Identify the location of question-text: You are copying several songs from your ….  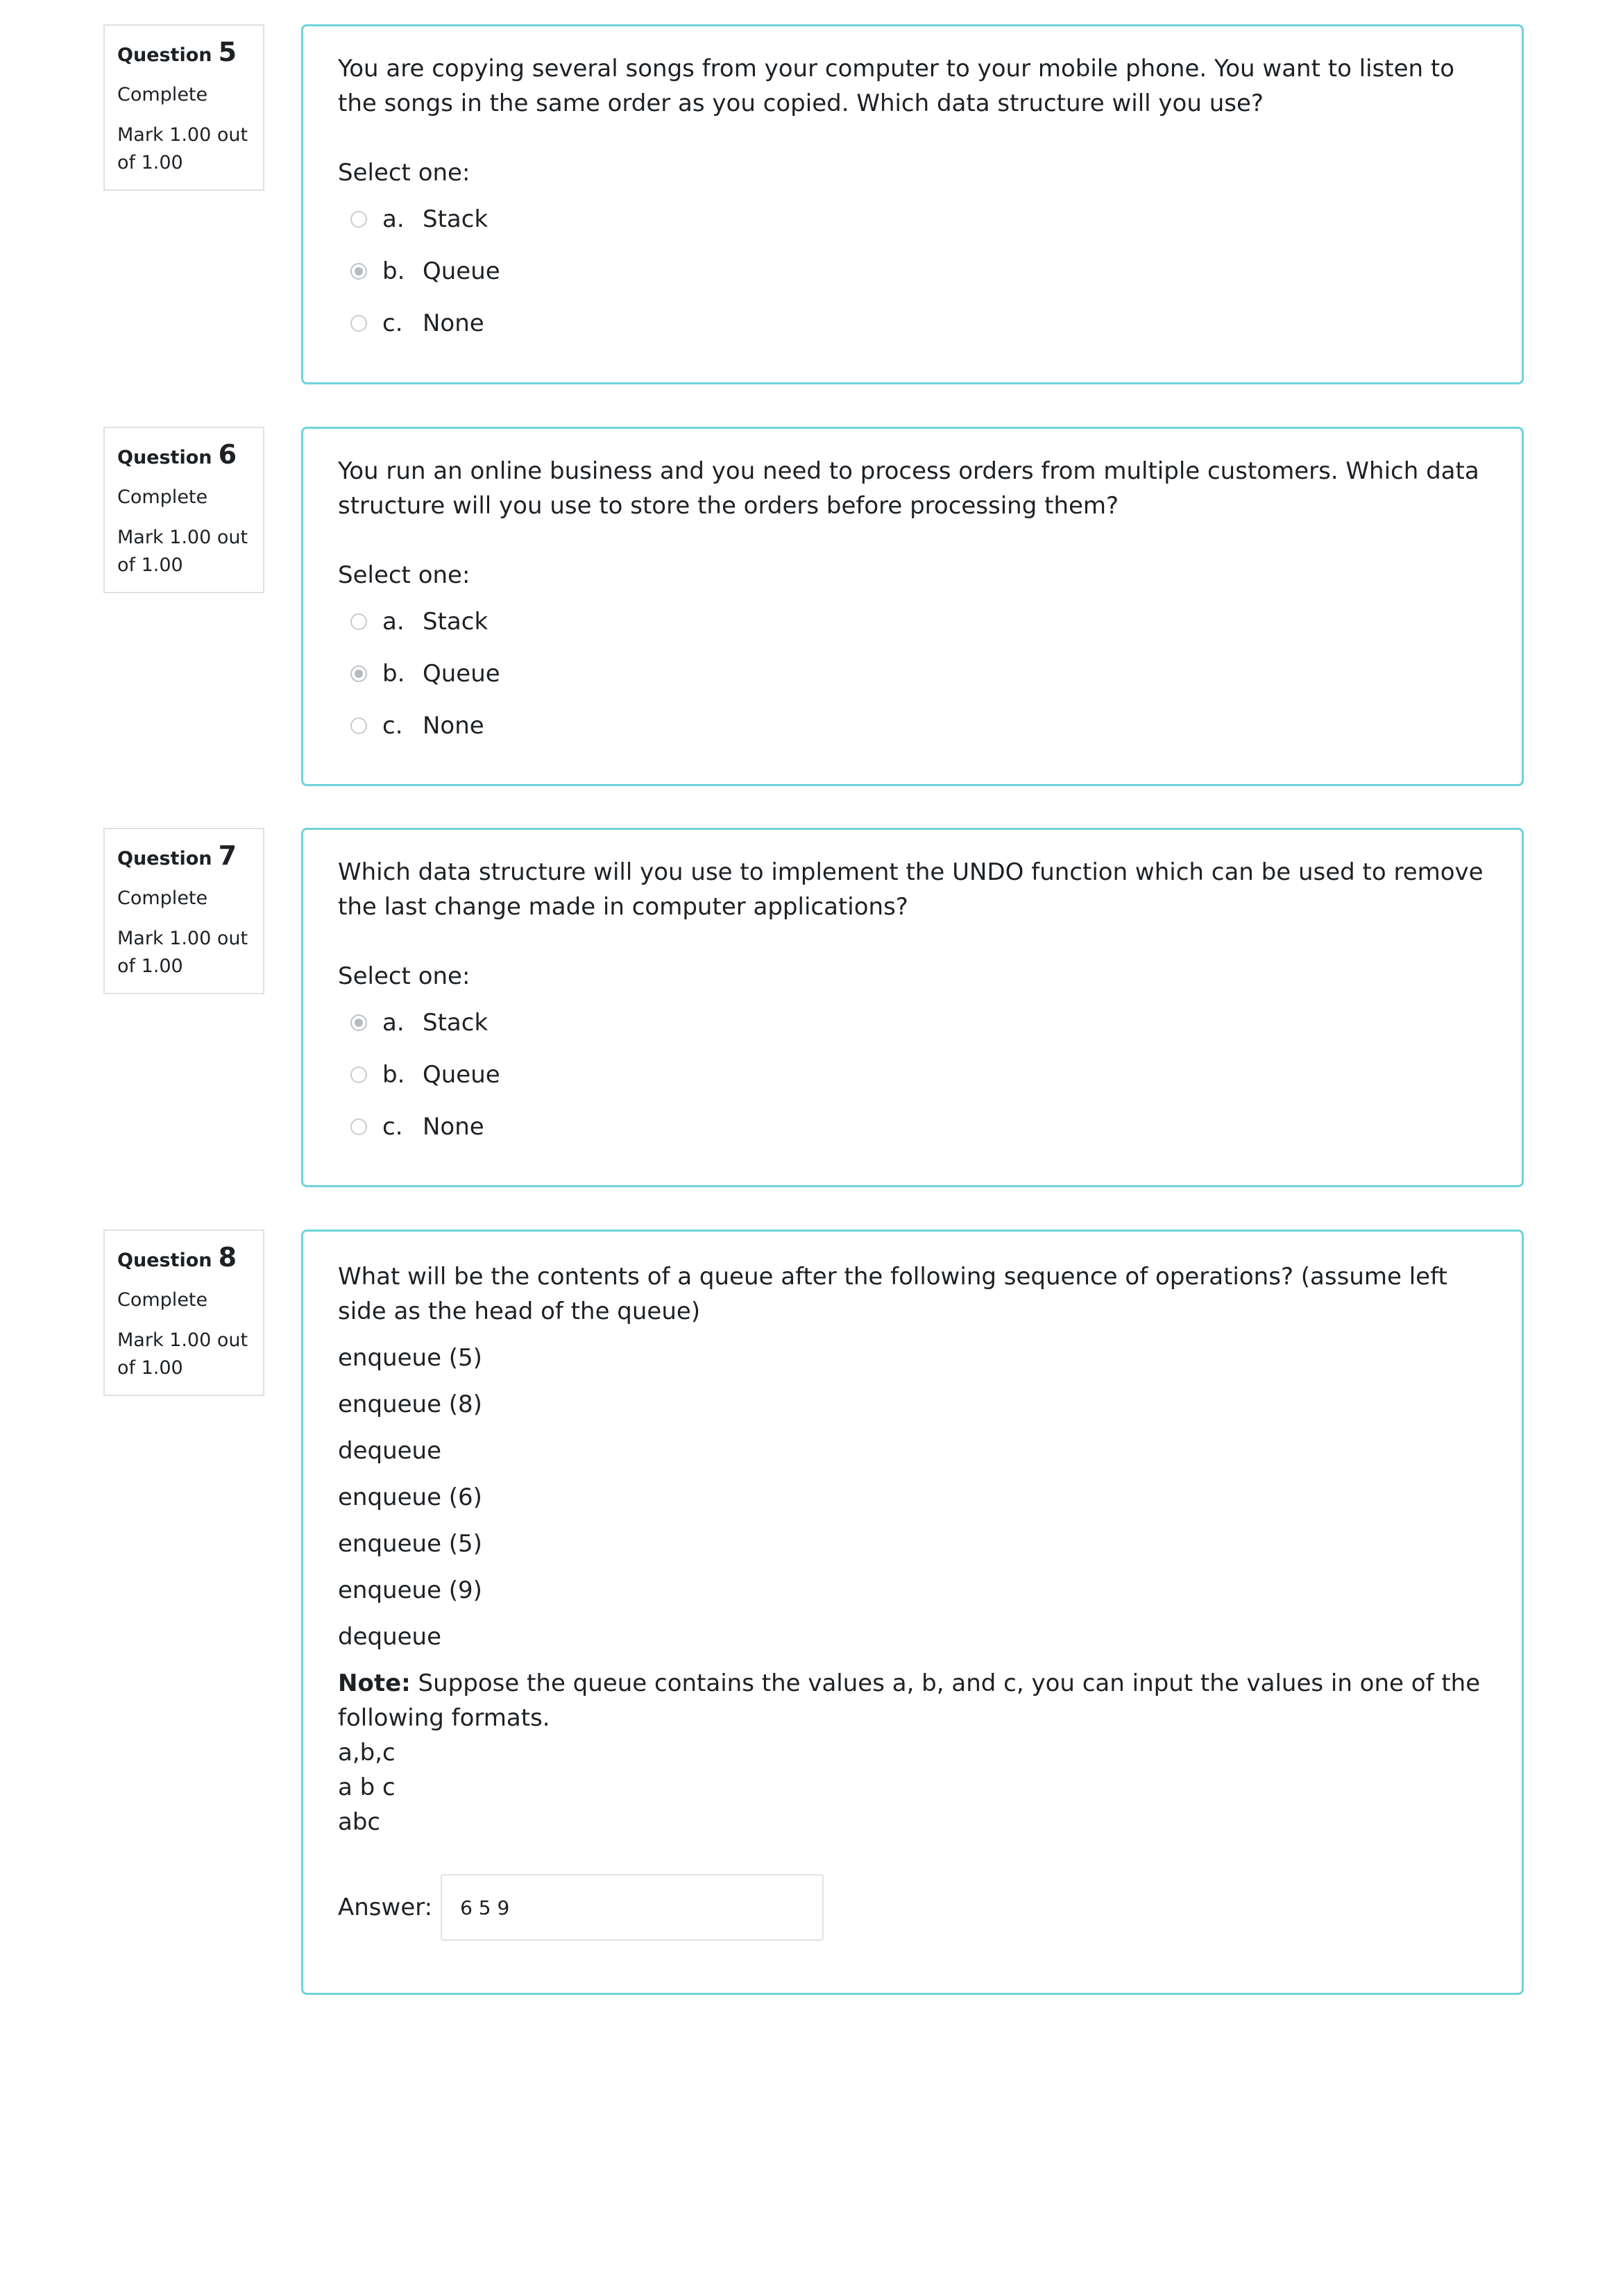
(897, 86).